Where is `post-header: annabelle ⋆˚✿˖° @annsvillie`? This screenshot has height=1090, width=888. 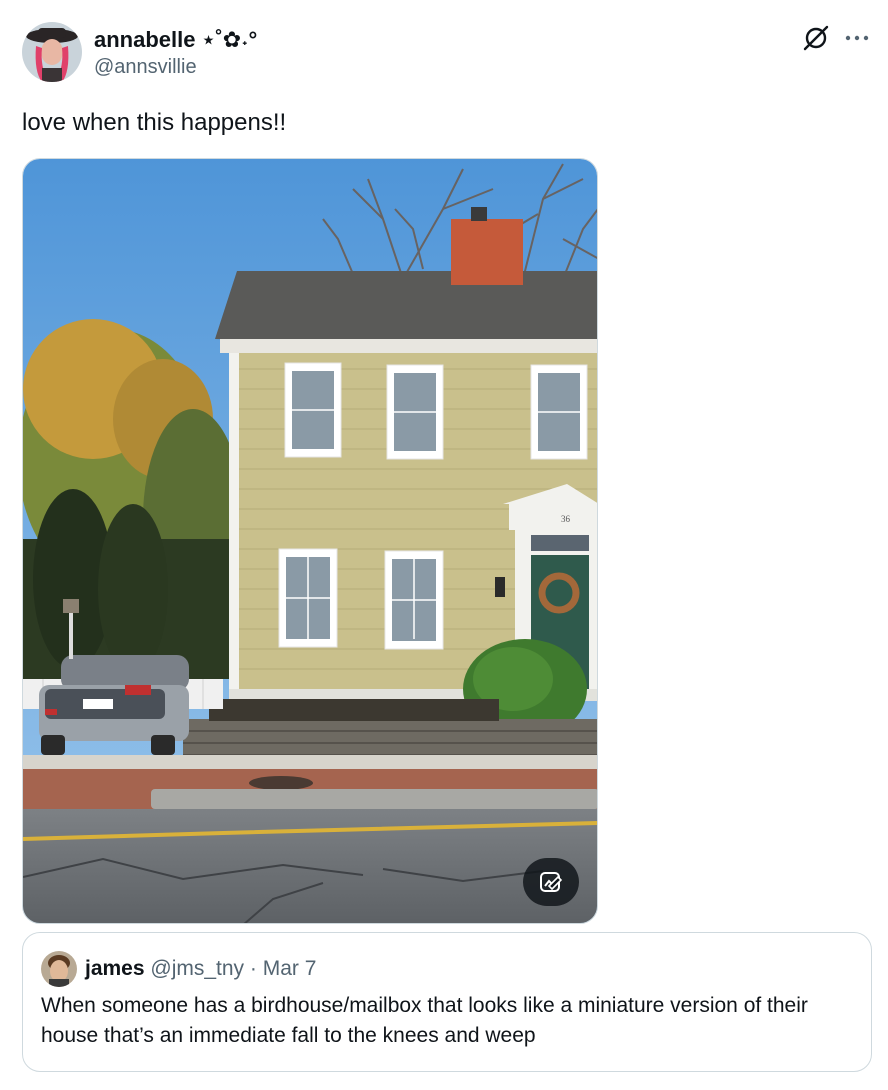
post-header: annabelle ⋆˚✿˖° @annsvillie is located at coordinates (447, 53).